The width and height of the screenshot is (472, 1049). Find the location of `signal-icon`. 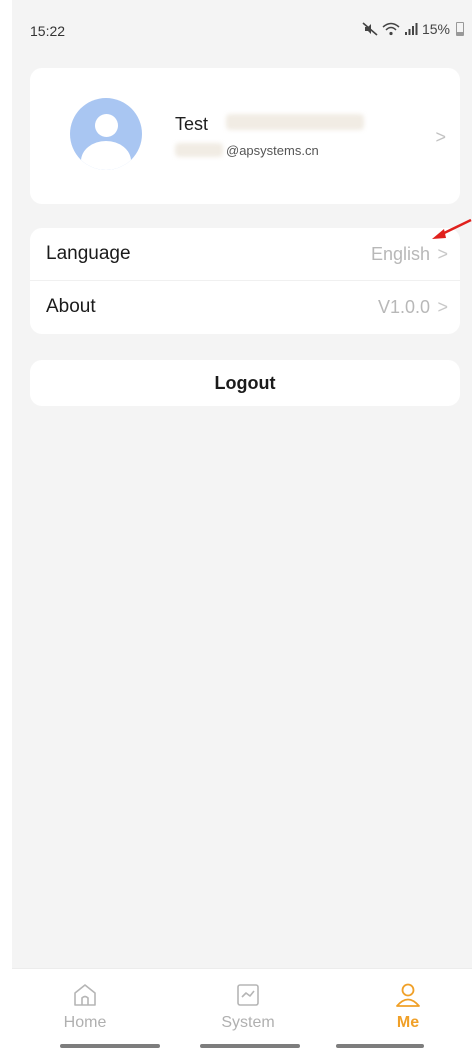

signal-icon is located at coordinates (411, 29).